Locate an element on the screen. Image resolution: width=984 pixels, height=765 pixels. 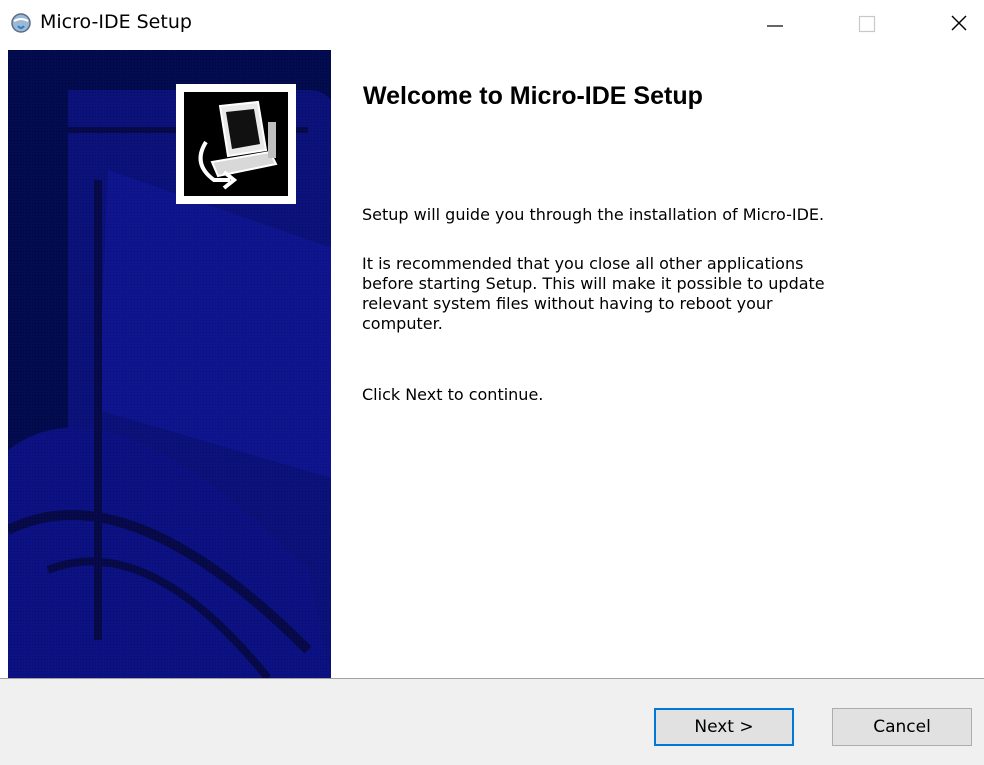
maximize-icon is located at coordinates (867, 24).